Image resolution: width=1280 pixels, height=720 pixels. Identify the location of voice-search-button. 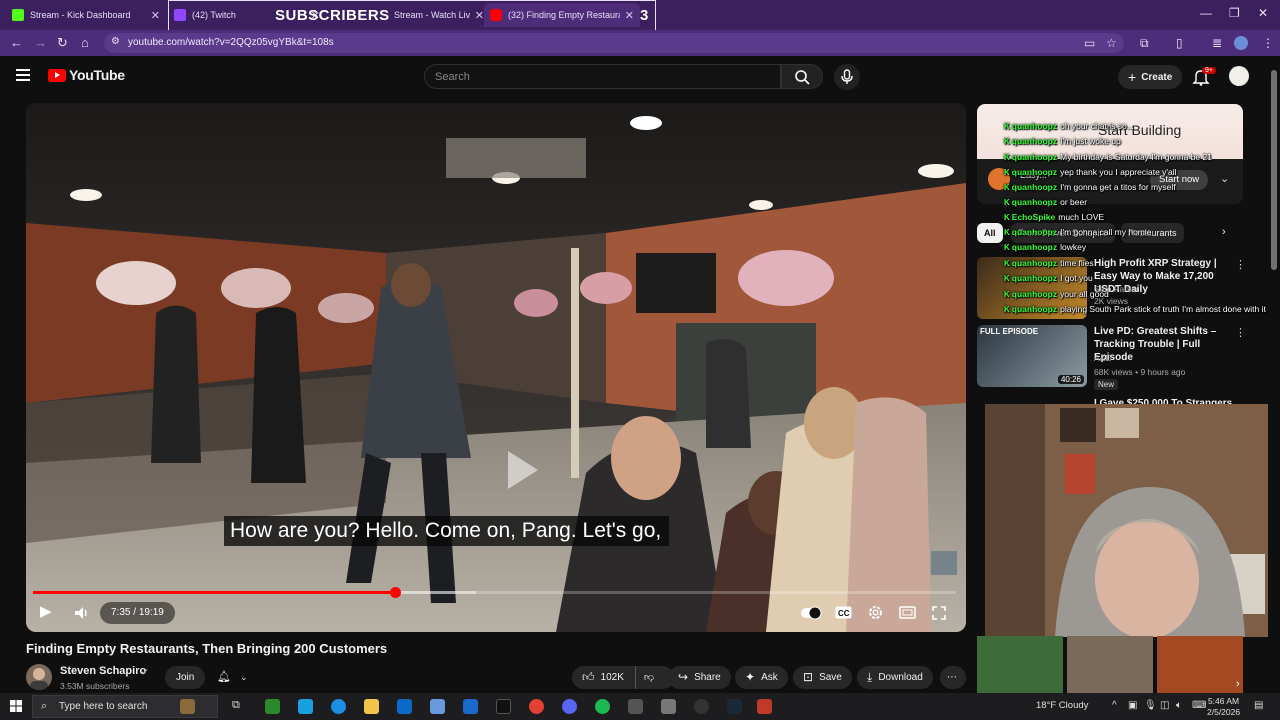
(847, 77).